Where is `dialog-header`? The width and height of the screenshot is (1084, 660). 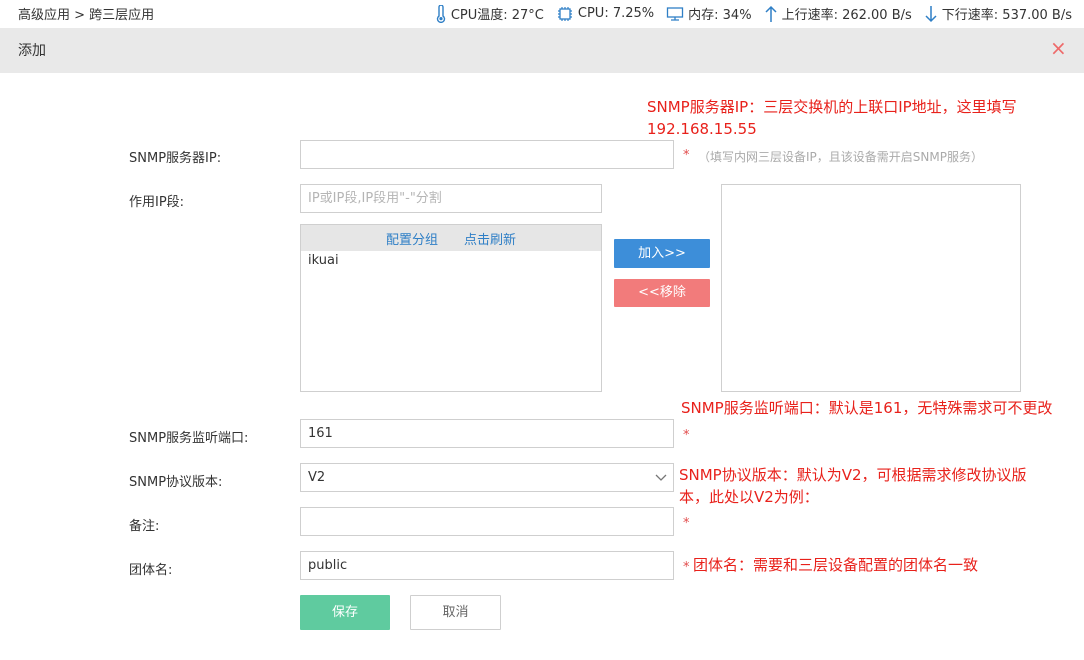 dialog-header is located at coordinates (542, 50).